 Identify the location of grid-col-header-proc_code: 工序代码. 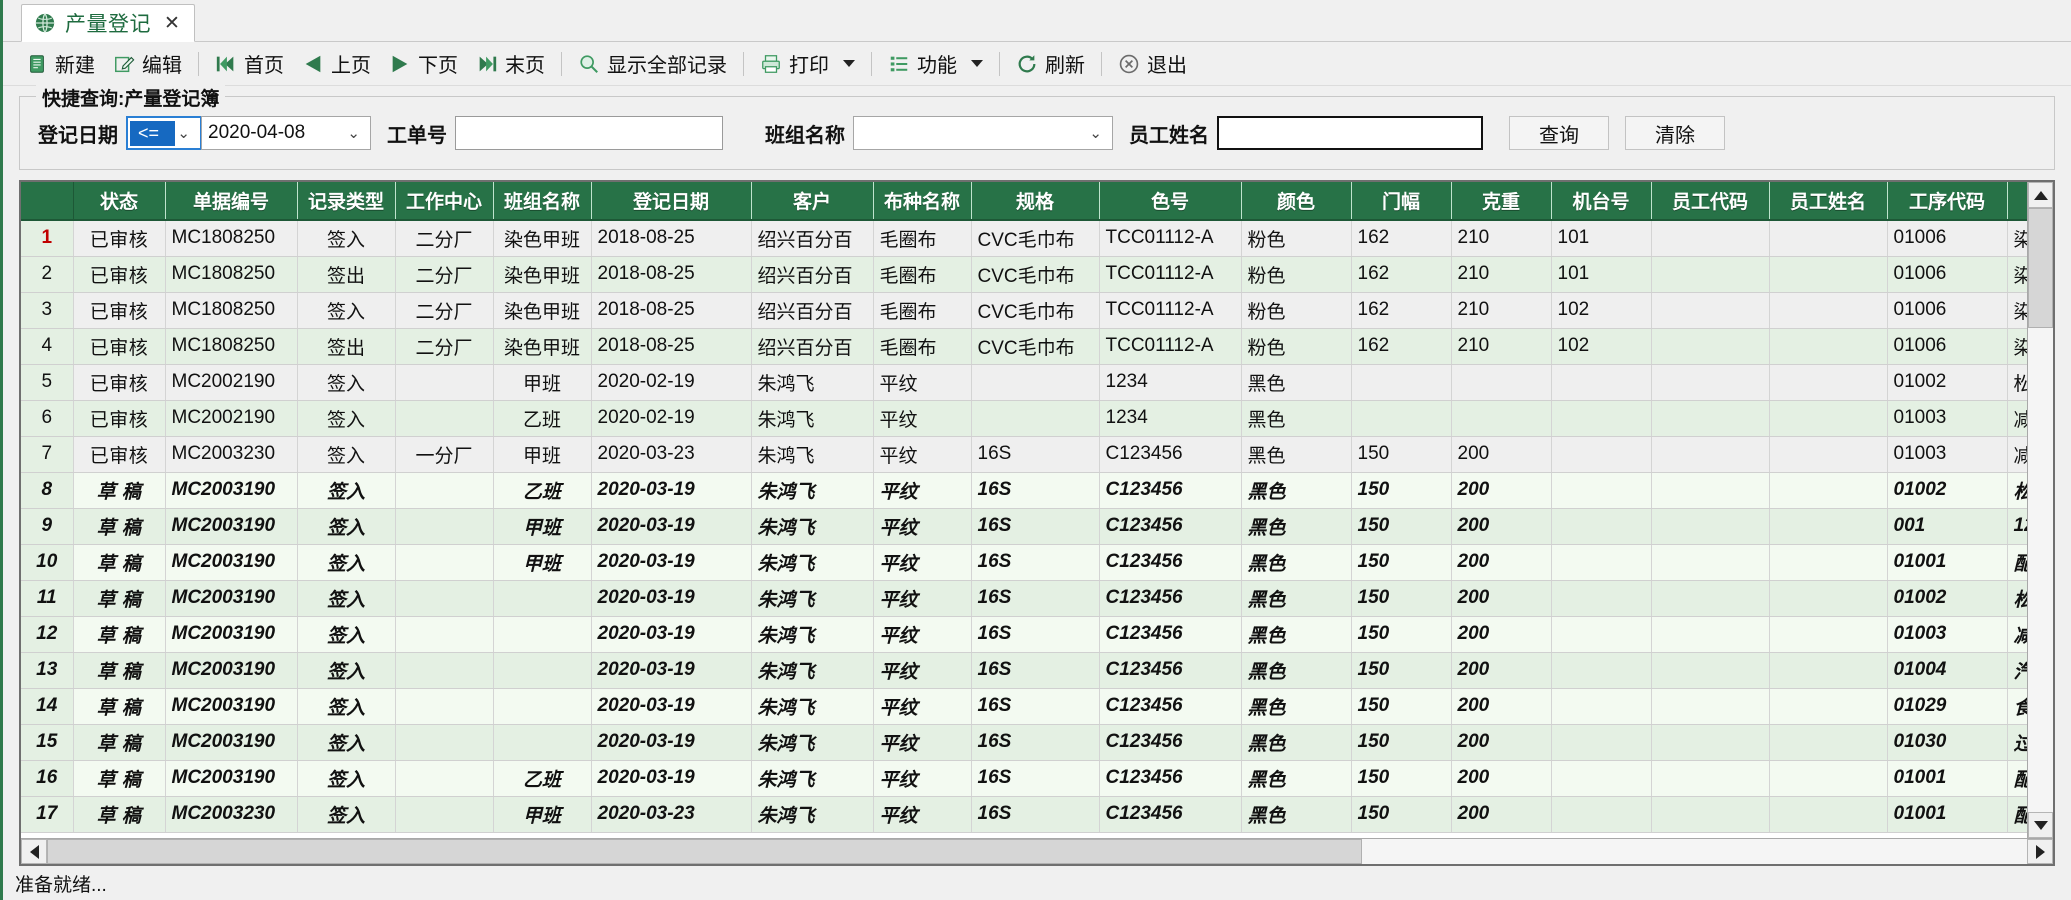
(1947, 201).